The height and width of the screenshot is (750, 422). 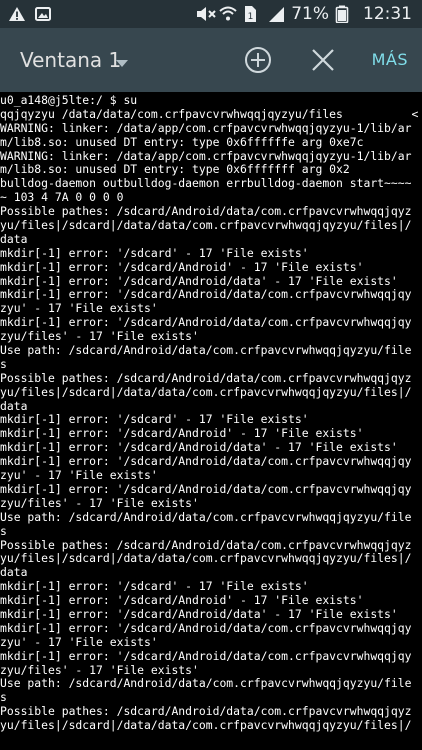 What do you see at coordinates (228, 14) in the screenshot?
I see `wifi-icon` at bounding box center [228, 14].